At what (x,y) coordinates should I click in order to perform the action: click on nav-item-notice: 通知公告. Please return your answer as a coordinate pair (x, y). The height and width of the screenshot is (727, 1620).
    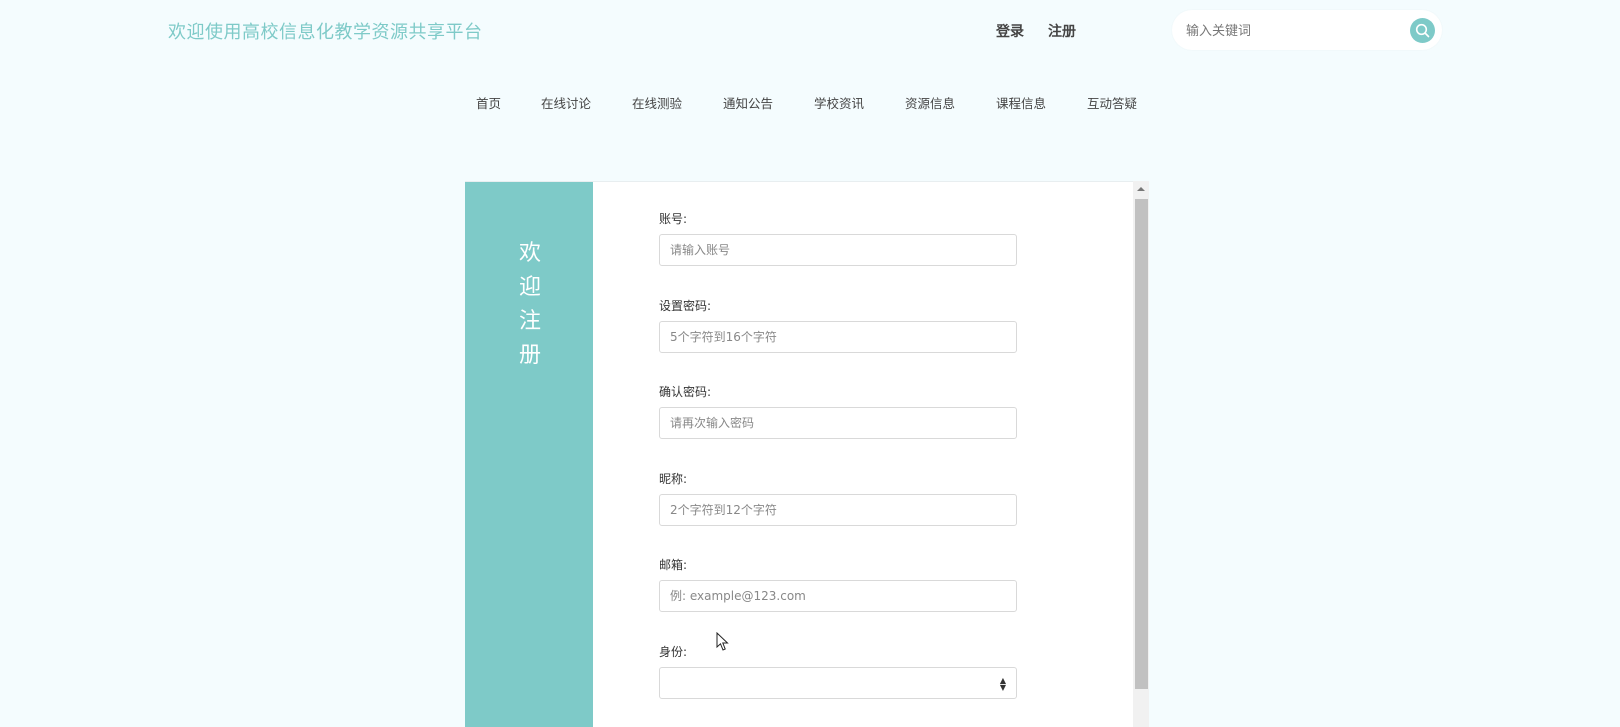
    Looking at the image, I should click on (768, 104).